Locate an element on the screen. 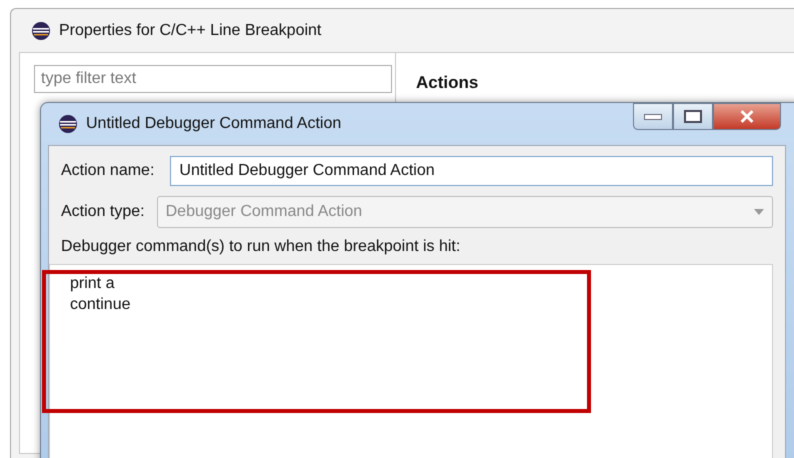 The image size is (794, 458). field-label: Action name: is located at coordinates (107, 171).